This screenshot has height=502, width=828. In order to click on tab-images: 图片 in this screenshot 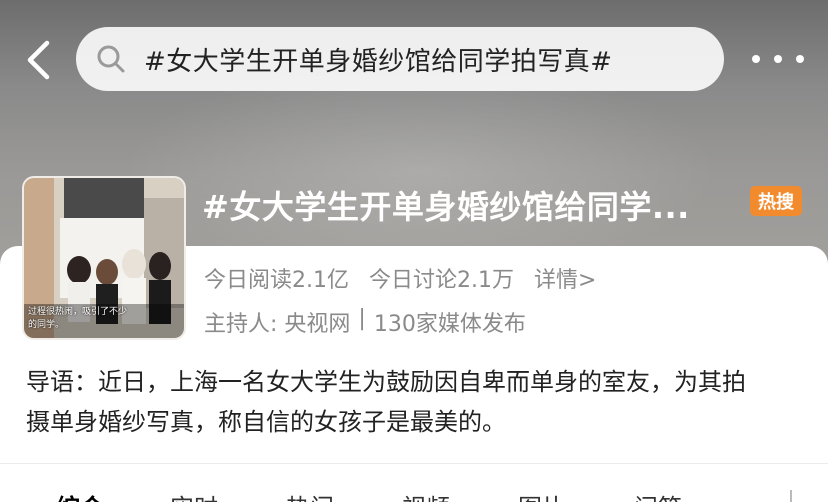, I will do `click(542, 495)`.